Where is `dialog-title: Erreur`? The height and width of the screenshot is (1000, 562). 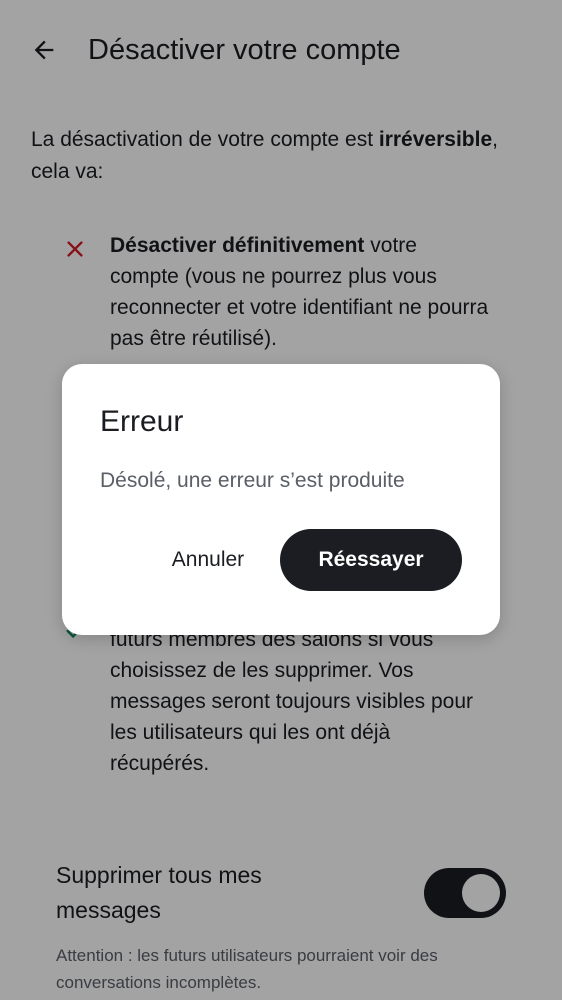
dialog-title: Erreur is located at coordinates (142, 421).